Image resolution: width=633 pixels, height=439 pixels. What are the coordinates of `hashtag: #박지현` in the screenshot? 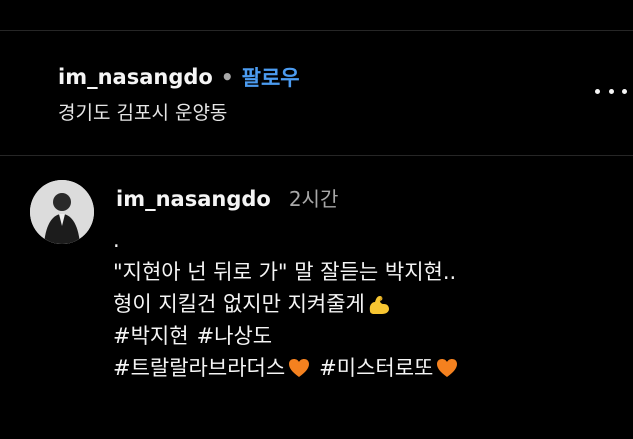 It's located at (151, 336).